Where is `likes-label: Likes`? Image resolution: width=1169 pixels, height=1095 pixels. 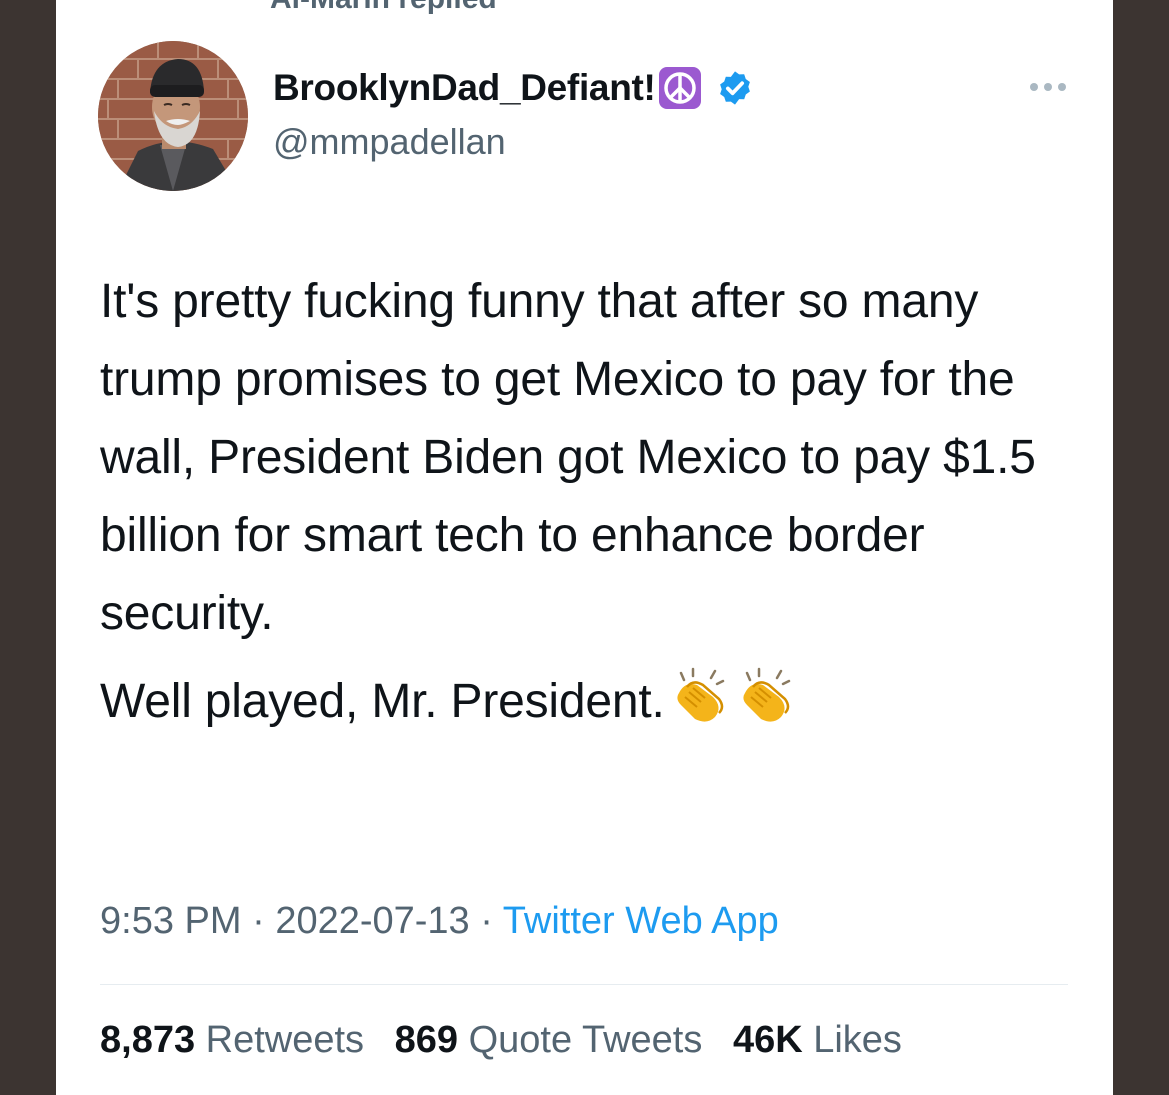
likes-label: Likes is located at coordinates (857, 1040).